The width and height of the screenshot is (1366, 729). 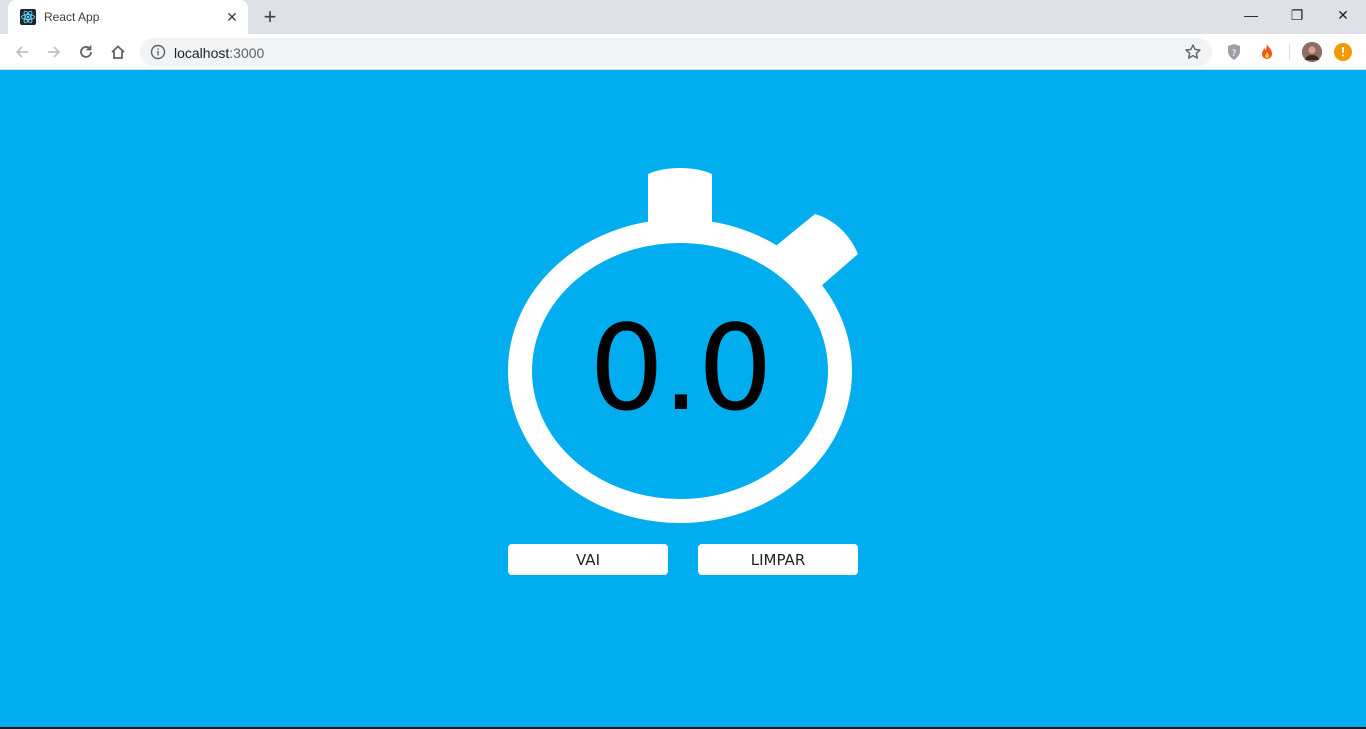 I want to click on stopwatch-crown, so click(x=680, y=197).